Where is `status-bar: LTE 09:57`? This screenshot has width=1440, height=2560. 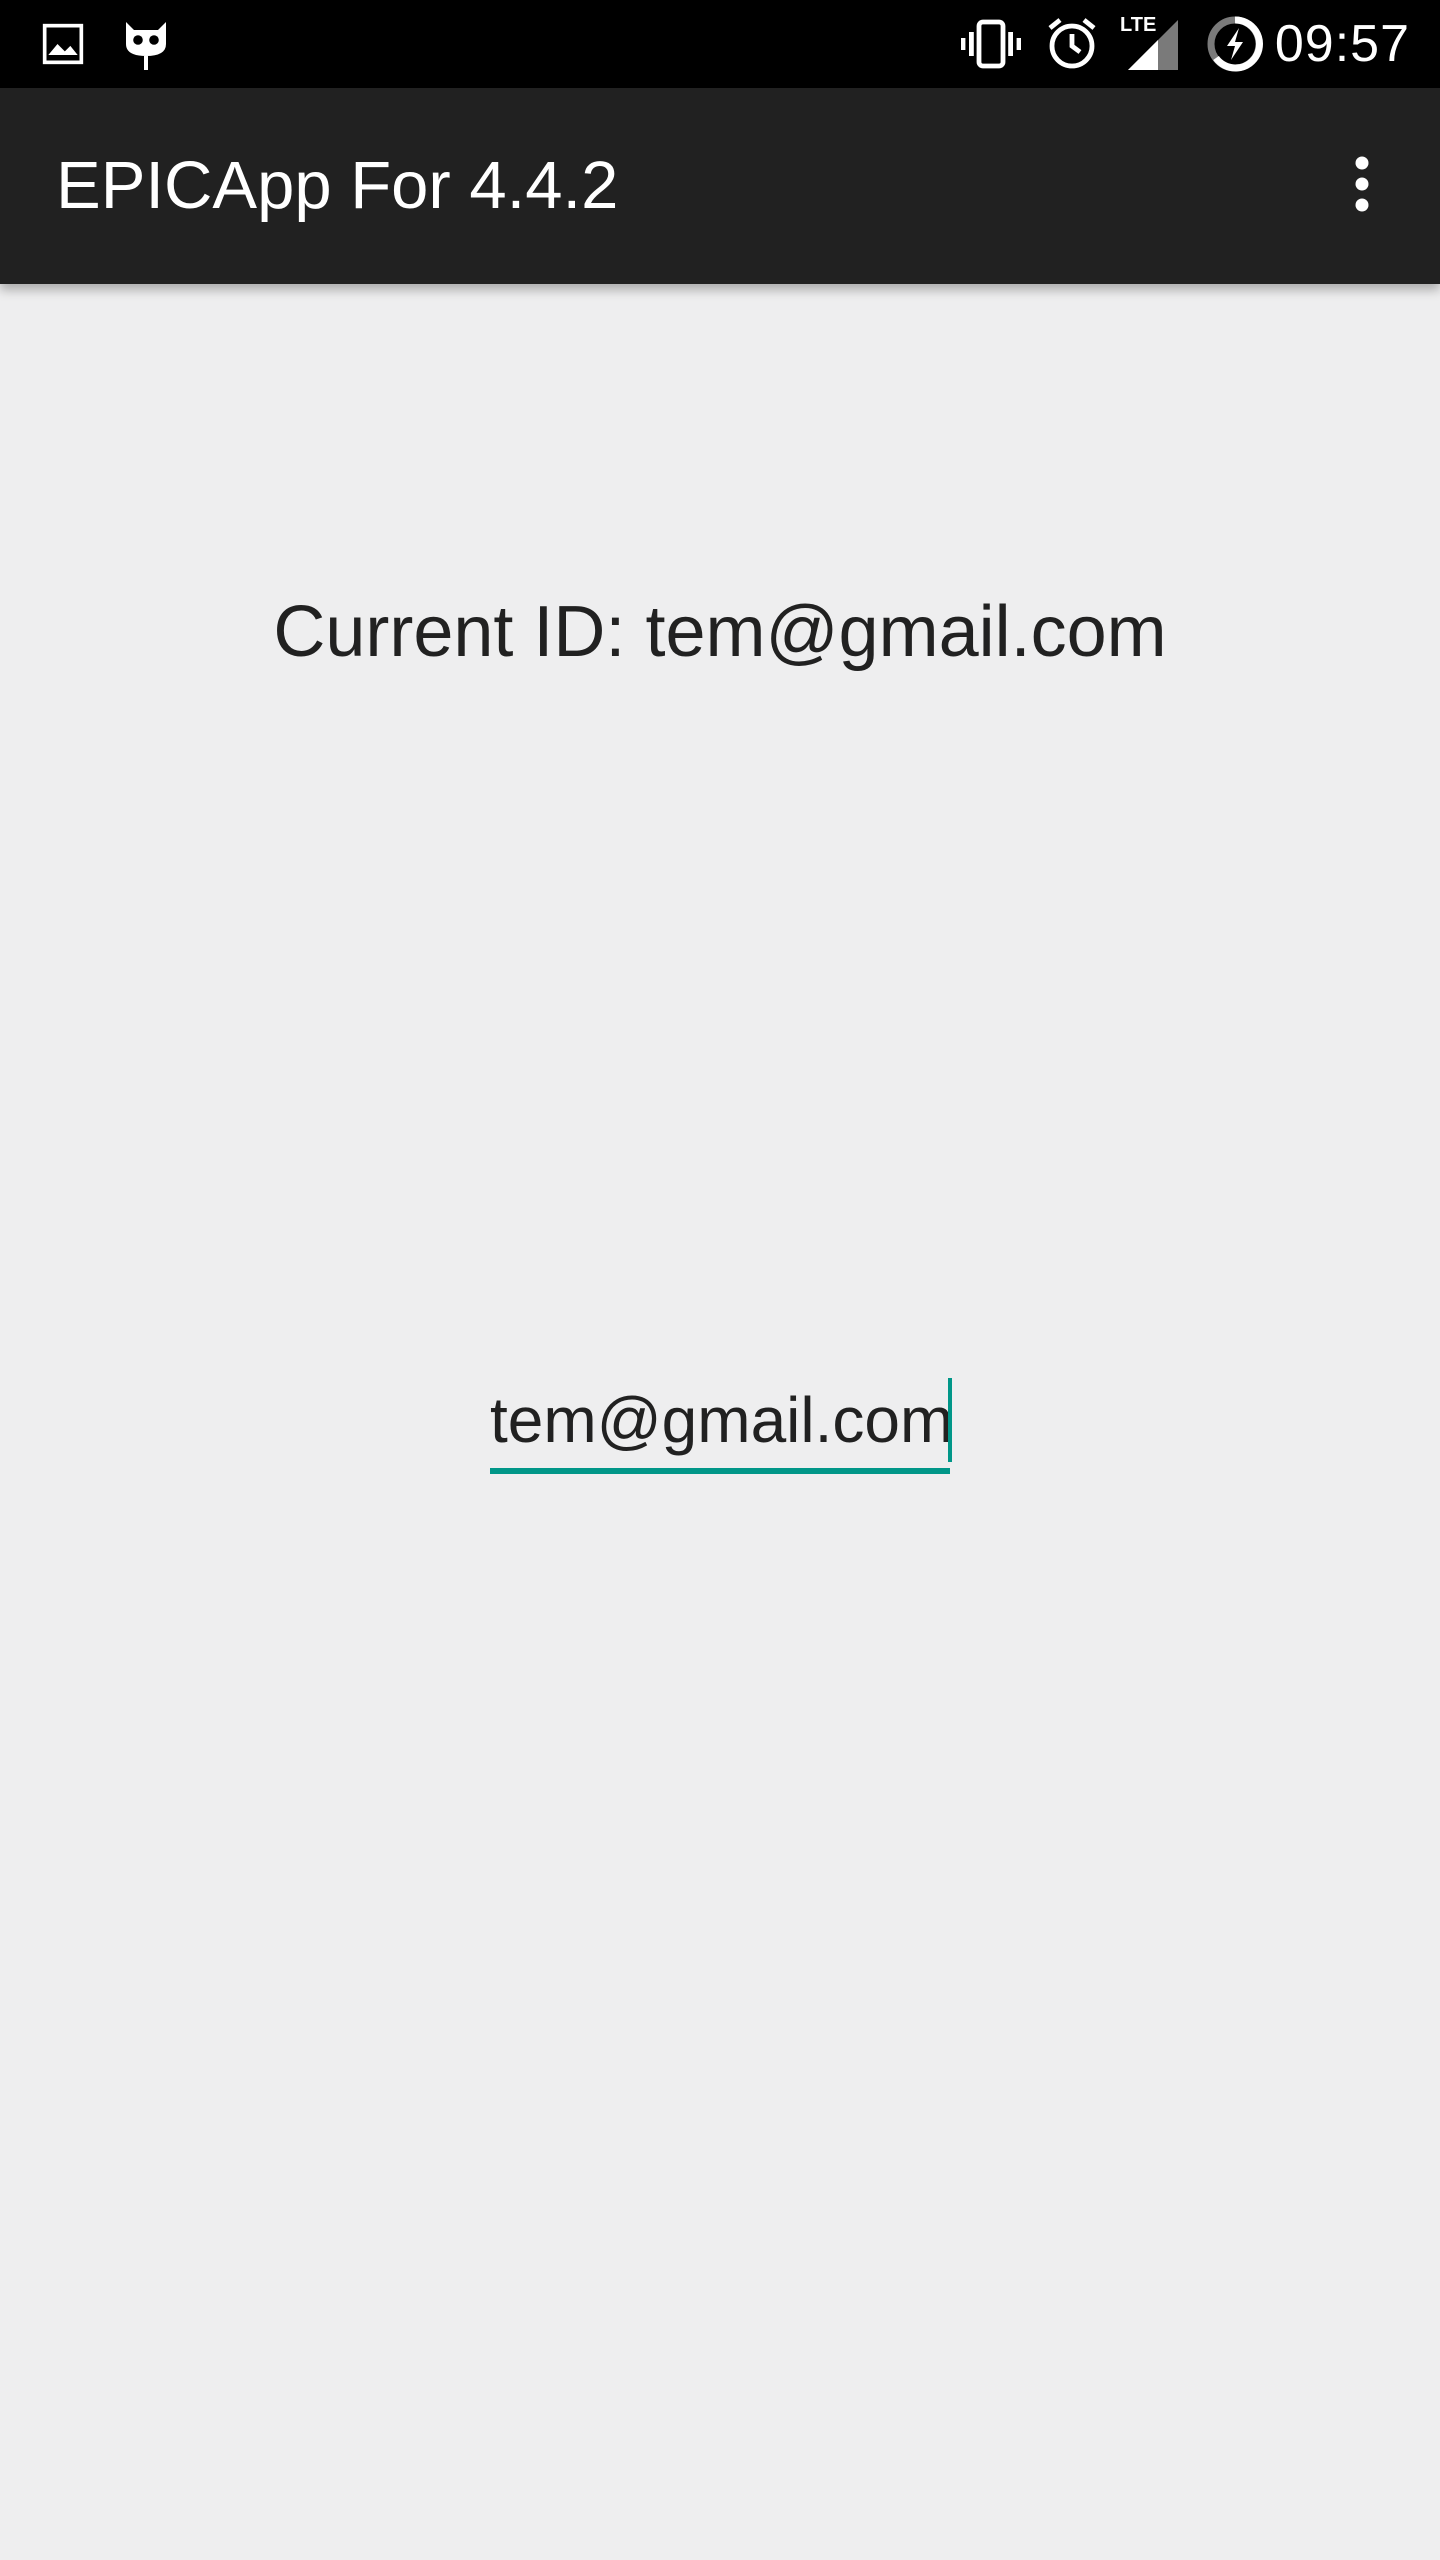
status-bar: LTE 09:57 is located at coordinates (720, 44).